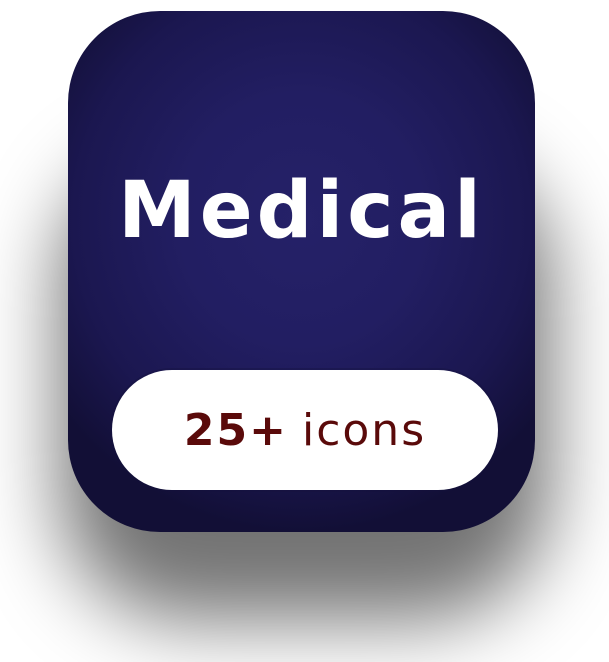 This screenshot has height=662, width=609. I want to click on category-title: Medical, so click(301, 211).